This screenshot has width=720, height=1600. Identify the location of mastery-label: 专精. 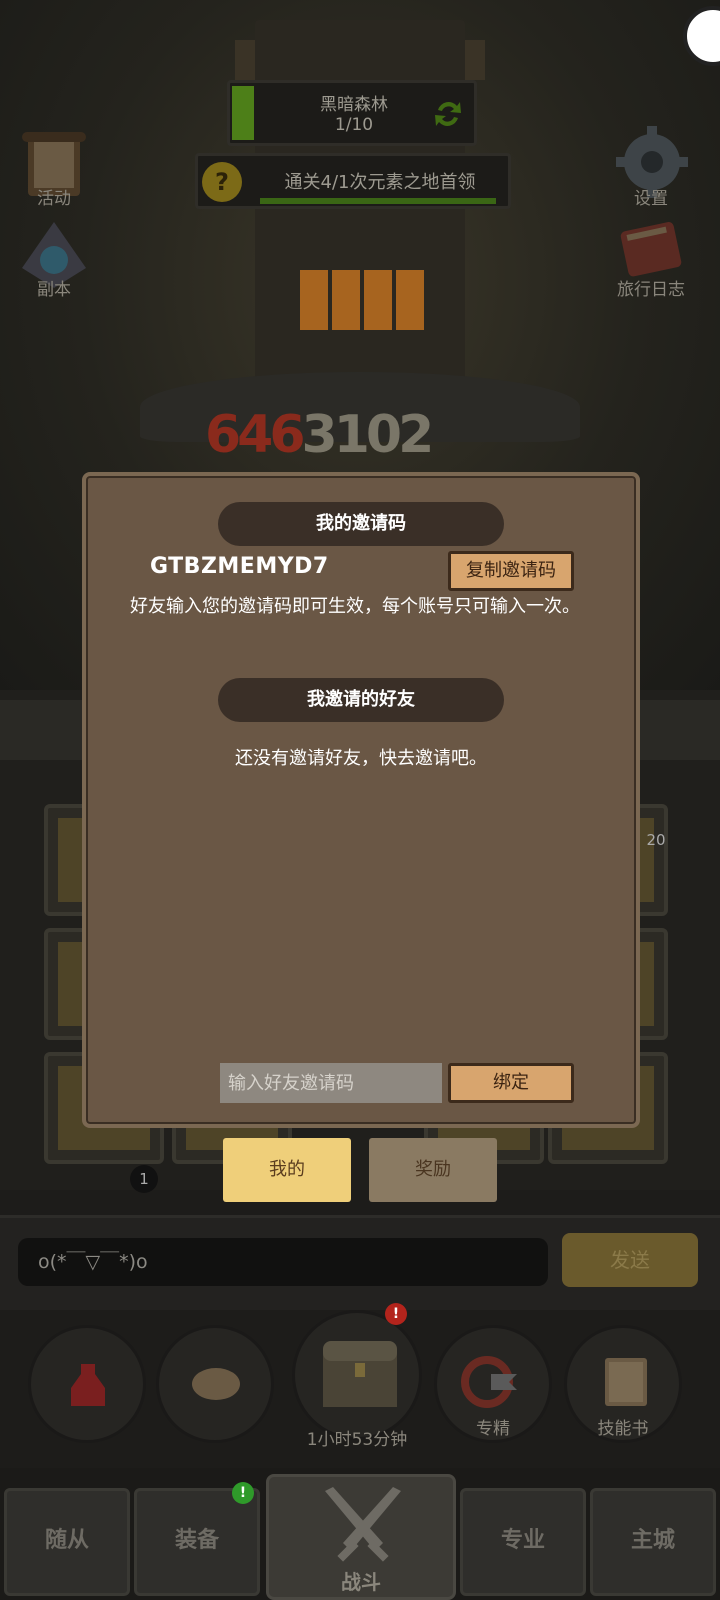
(493, 1429).